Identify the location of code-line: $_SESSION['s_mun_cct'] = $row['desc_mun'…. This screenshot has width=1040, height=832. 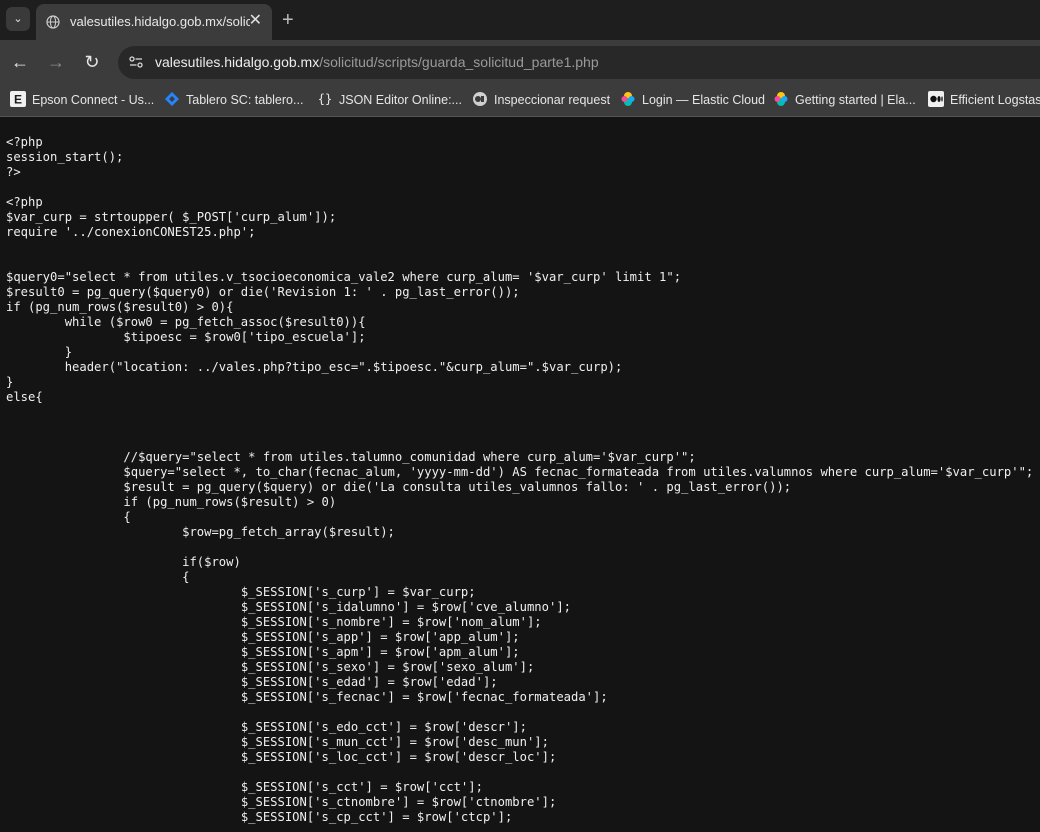
(277, 742).